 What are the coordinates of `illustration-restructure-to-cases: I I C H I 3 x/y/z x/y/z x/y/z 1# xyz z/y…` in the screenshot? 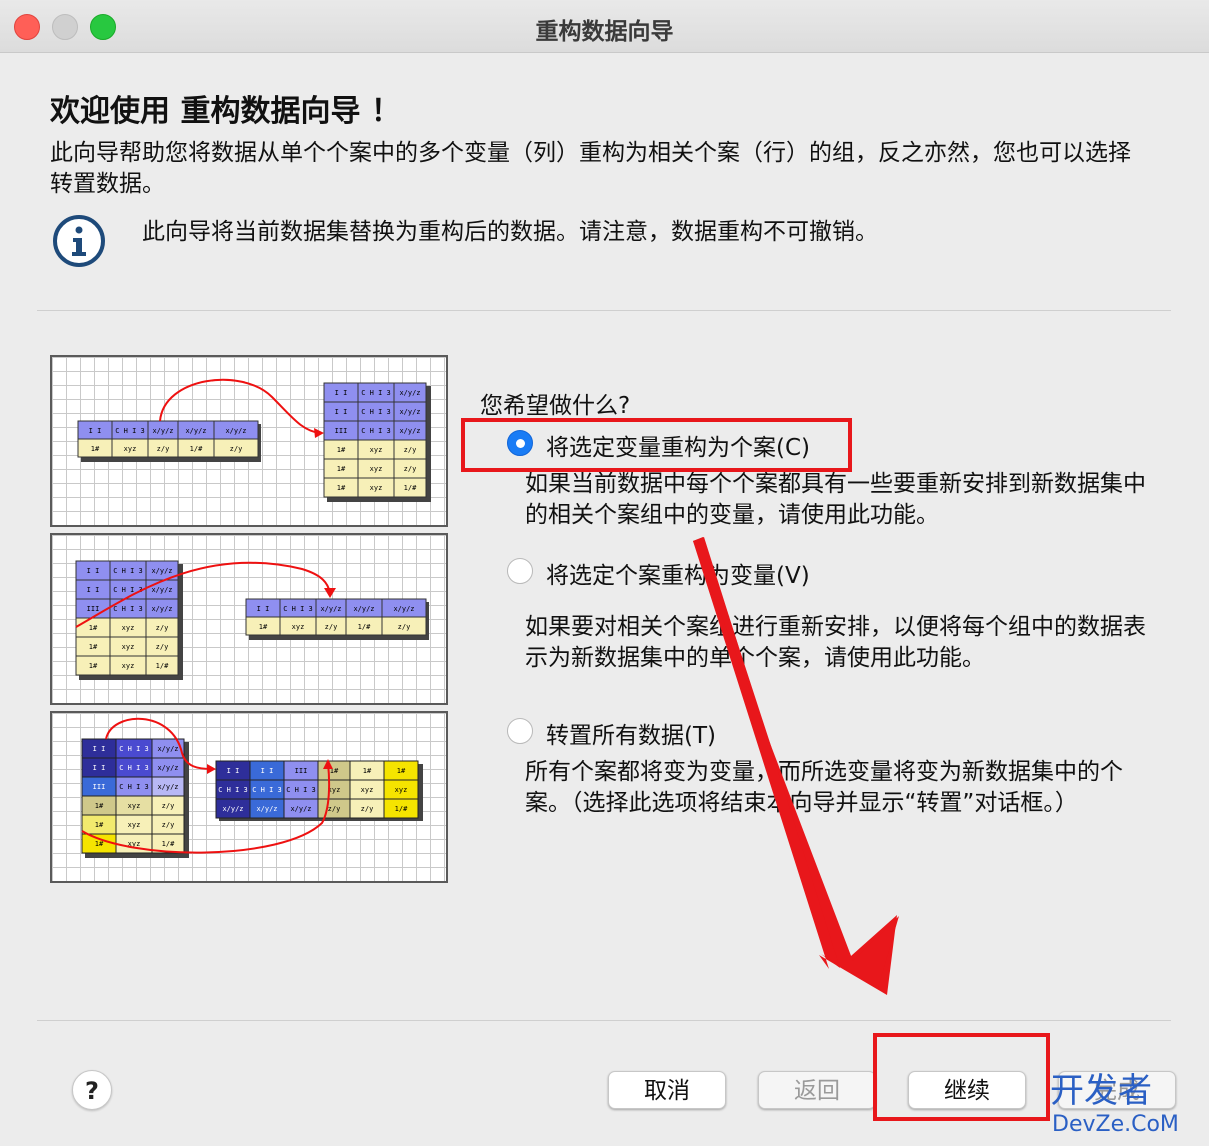 It's located at (249, 441).